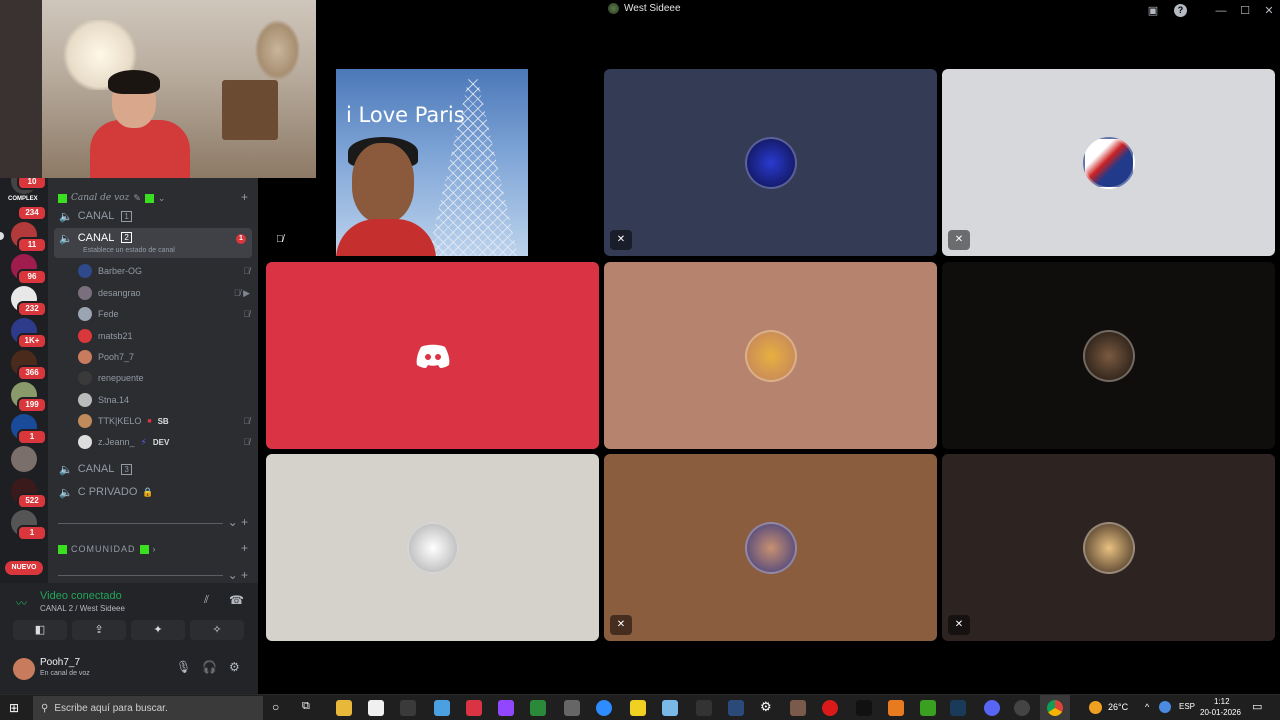 The width and height of the screenshot is (1280, 720). I want to click on voice-user: Stna.14, so click(166, 400).